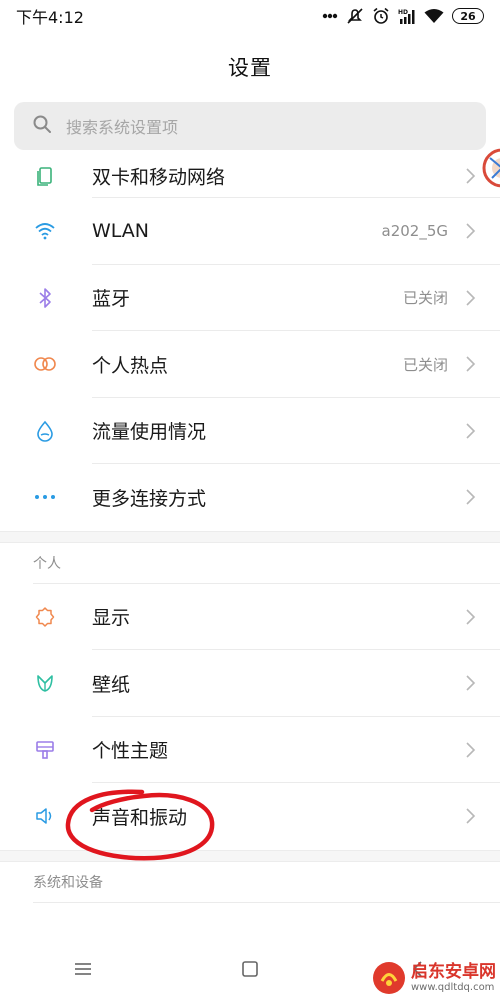  What do you see at coordinates (453, 987) in the screenshot?
I see `watermark-url: www.qdltdq.com` at bounding box center [453, 987].